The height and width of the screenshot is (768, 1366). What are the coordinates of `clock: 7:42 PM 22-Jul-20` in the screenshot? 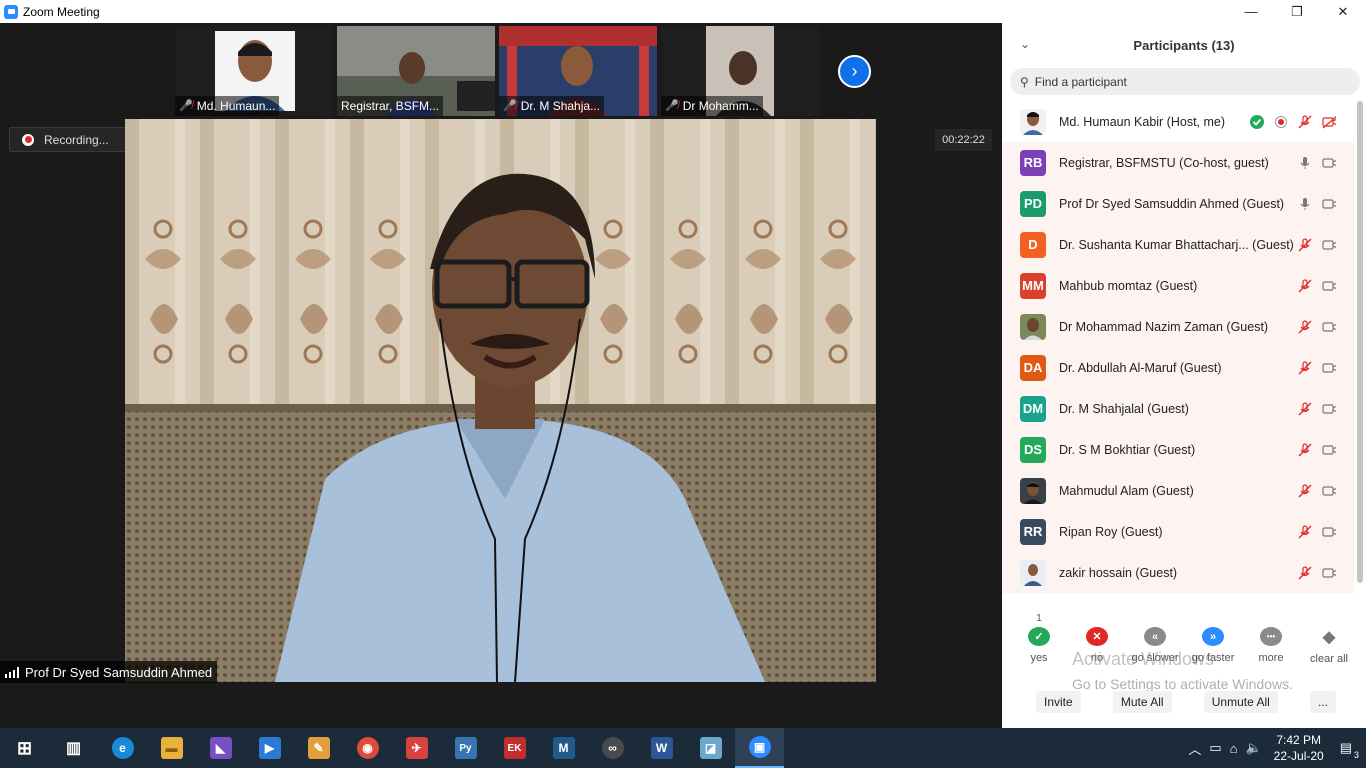 It's located at (1299, 748).